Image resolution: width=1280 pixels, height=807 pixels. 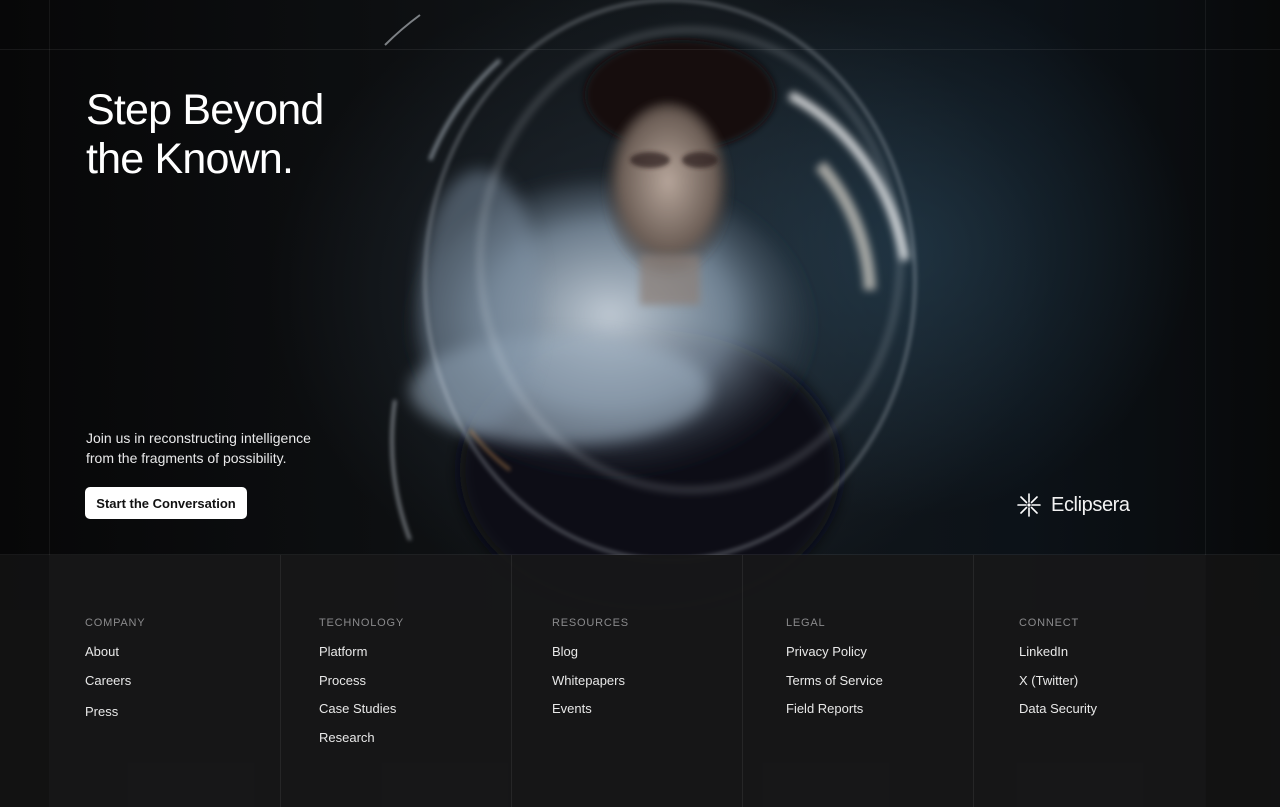 What do you see at coordinates (205, 110) in the screenshot?
I see `hero-headline-line: Step Beyond` at bounding box center [205, 110].